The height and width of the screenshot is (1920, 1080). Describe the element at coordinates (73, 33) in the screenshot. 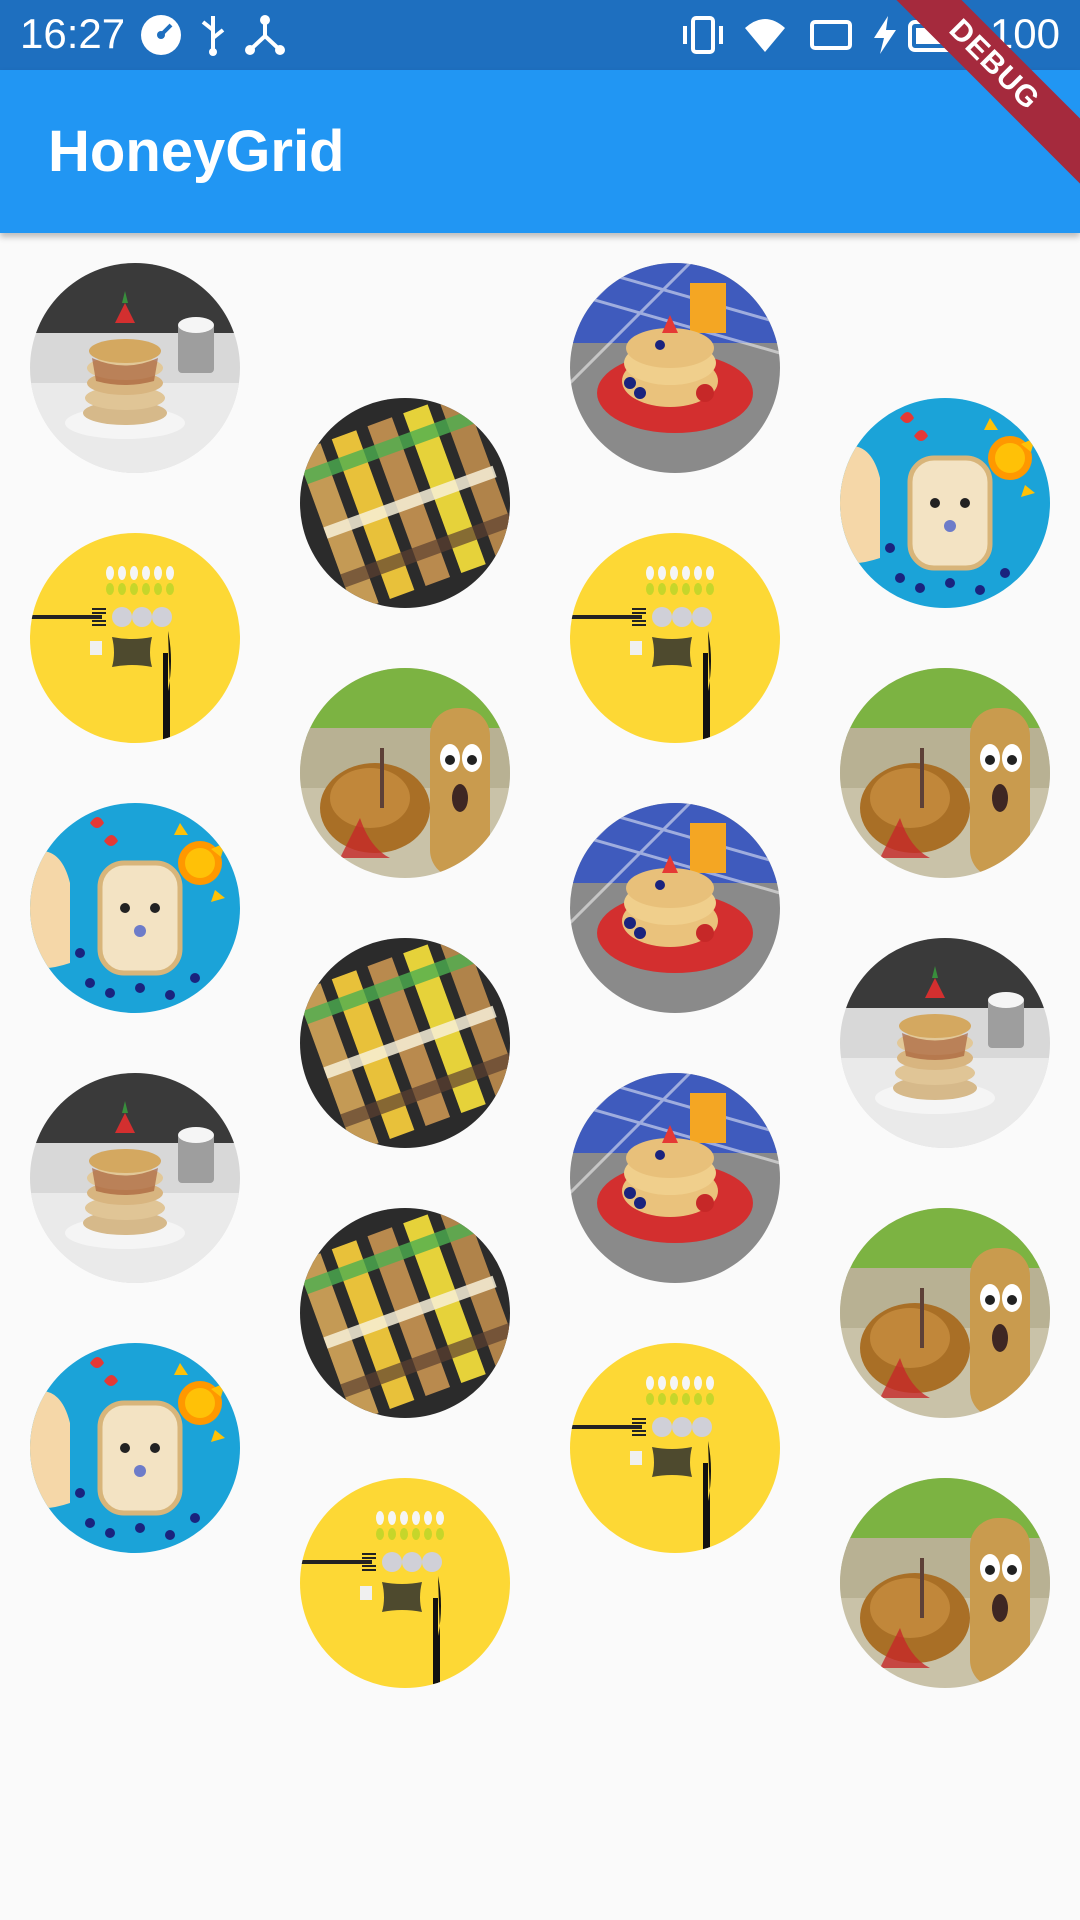

I see `status-time: 16:27` at that location.